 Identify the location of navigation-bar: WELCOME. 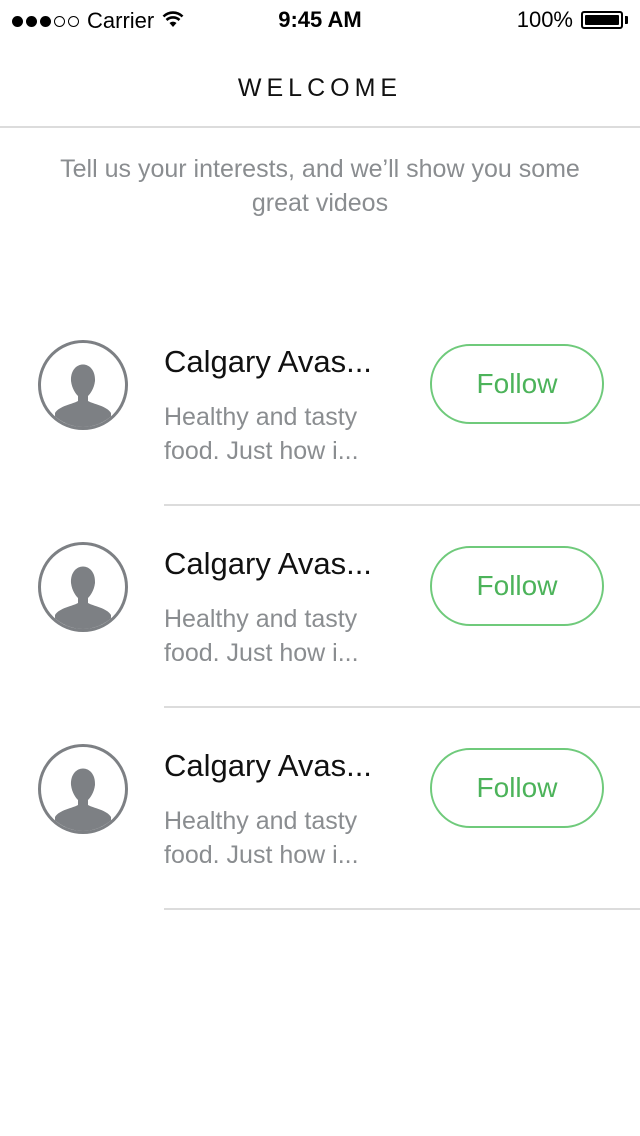
(320, 84).